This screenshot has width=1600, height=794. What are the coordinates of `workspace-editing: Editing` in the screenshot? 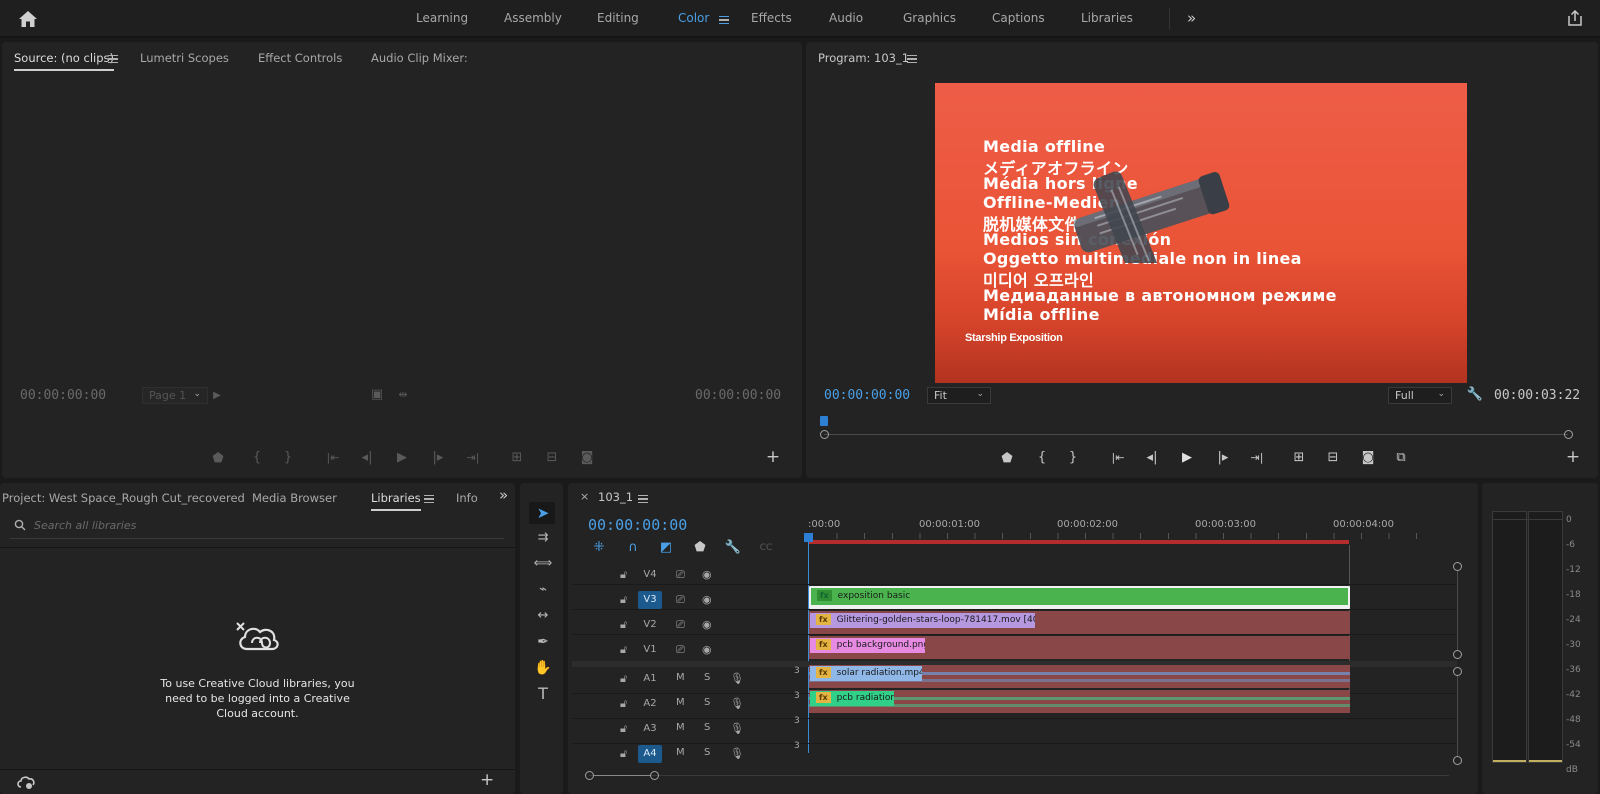 It's located at (618, 18).